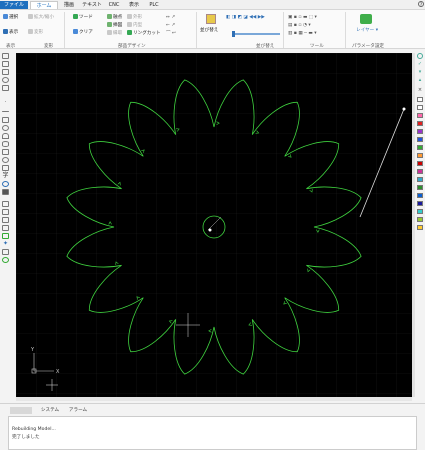  Describe the element at coordinates (5, 223) in the screenshot. I see `left-toolbar: · 字 ✦` at that location.